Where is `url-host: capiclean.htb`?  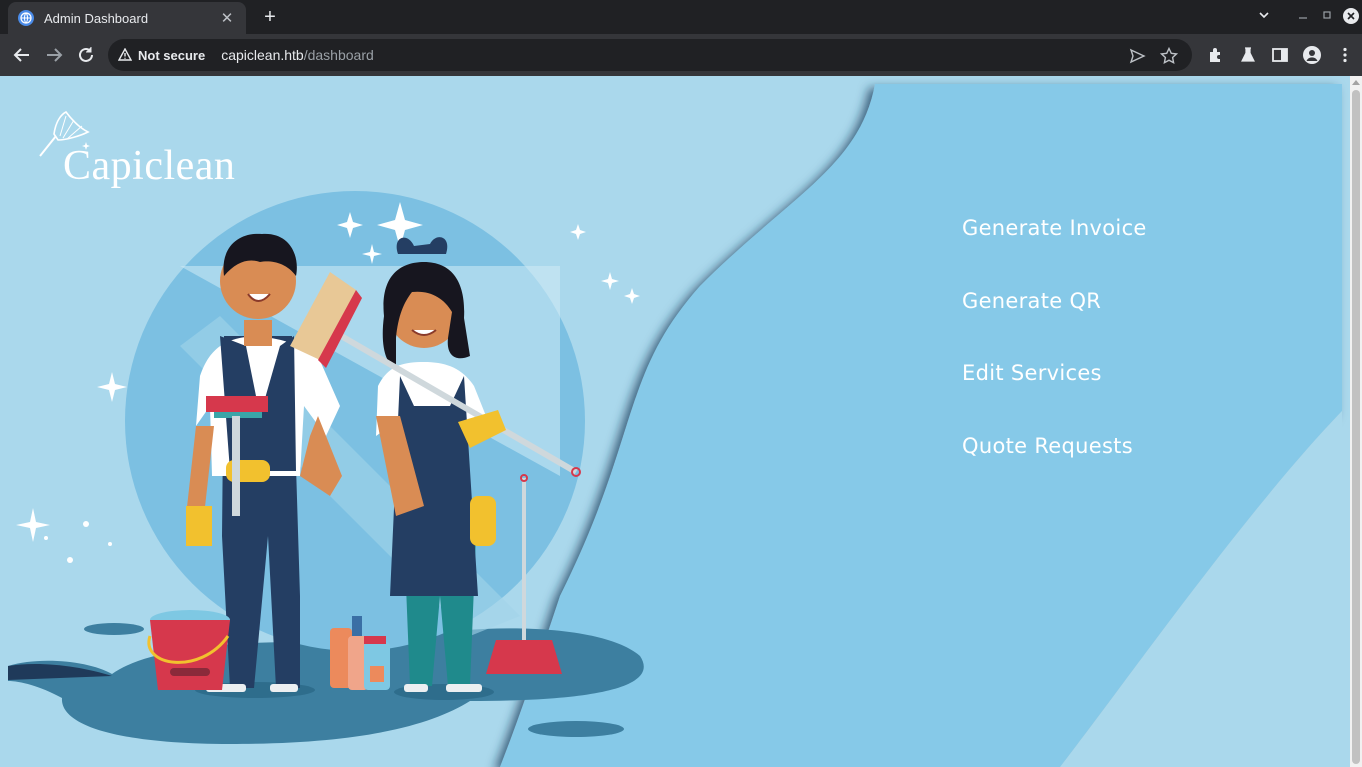 url-host: capiclean.htb is located at coordinates (262, 55).